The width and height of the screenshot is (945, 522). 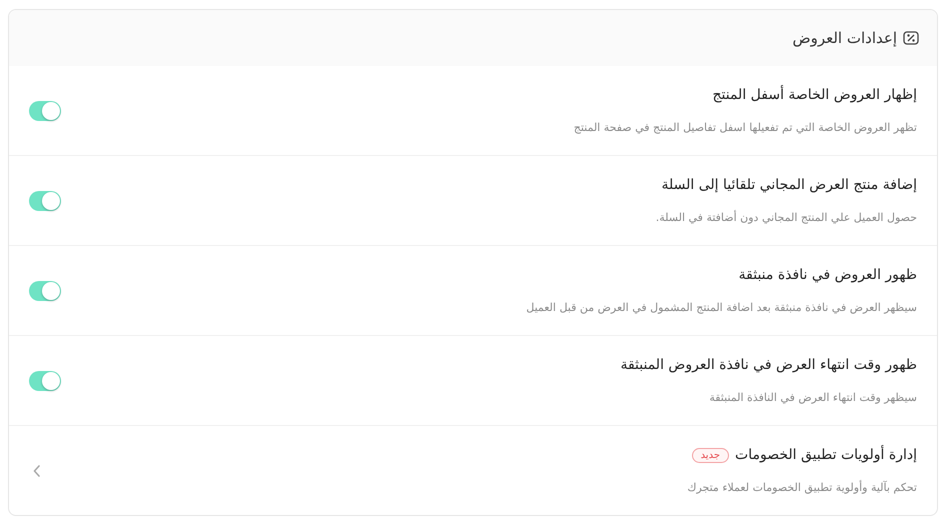 What do you see at coordinates (786, 217) in the screenshot?
I see `setting-description: حصول العميل علي المنتج المجاني دون أضافتة في السلة.` at bounding box center [786, 217].